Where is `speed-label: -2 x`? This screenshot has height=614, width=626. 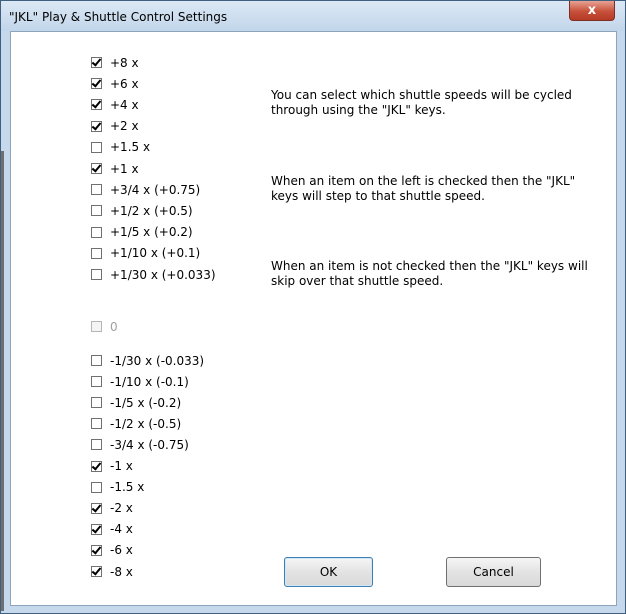
speed-label: -2 x is located at coordinates (121, 508).